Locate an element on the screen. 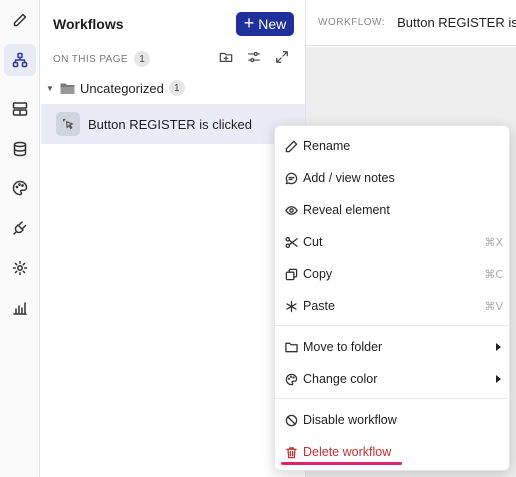 The image size is (516, 477). database-icon is located at coordinates (20, 149).